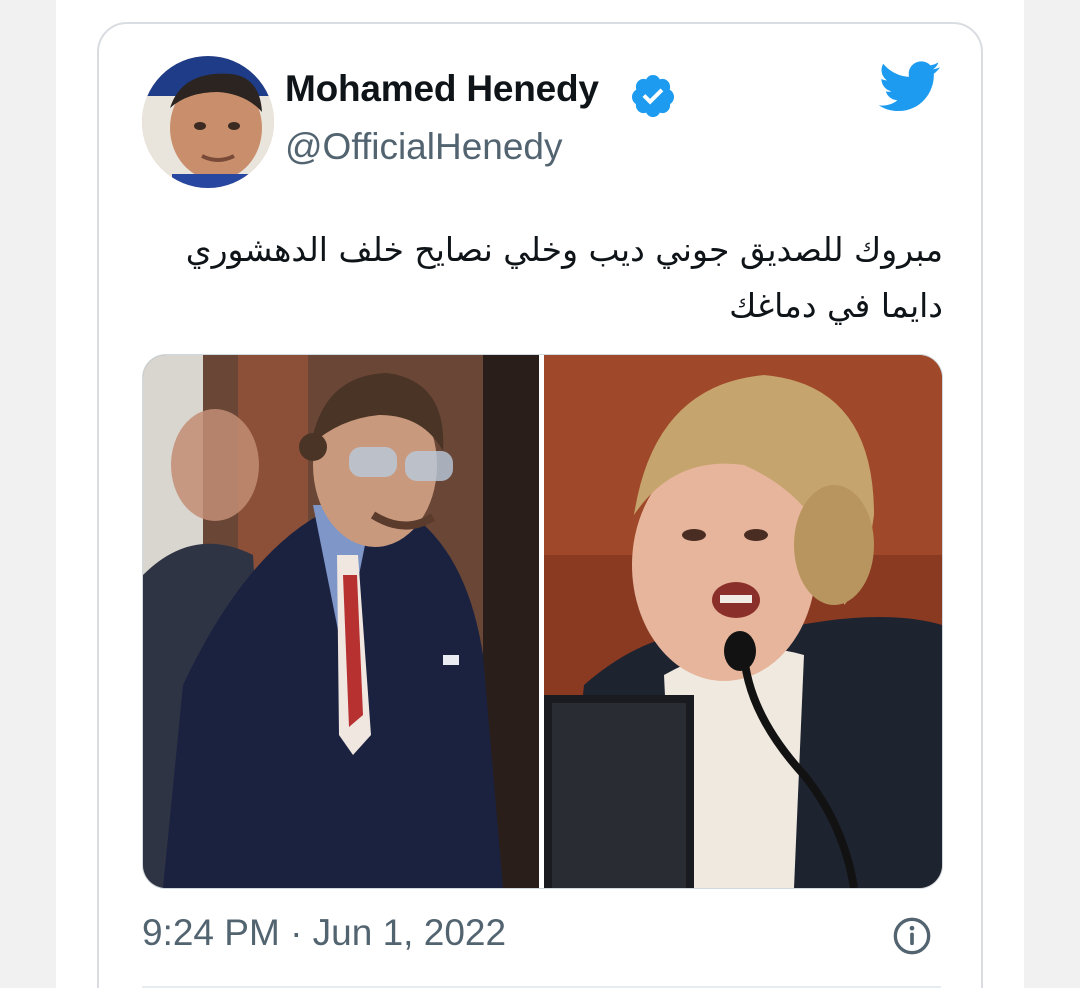 This screenshot has height=988, width=1080. I want to click on left-margin, so click(28, 494).